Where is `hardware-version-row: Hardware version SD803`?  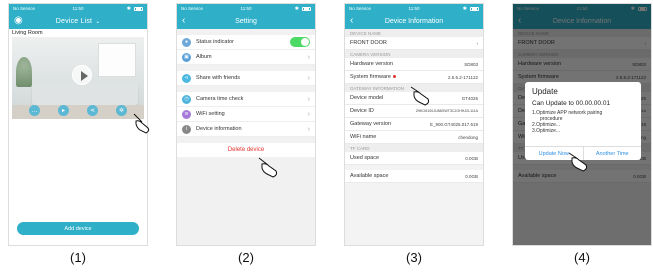 hardware-version-row: Hardware version SD803 is located at coordinates (414, 64).